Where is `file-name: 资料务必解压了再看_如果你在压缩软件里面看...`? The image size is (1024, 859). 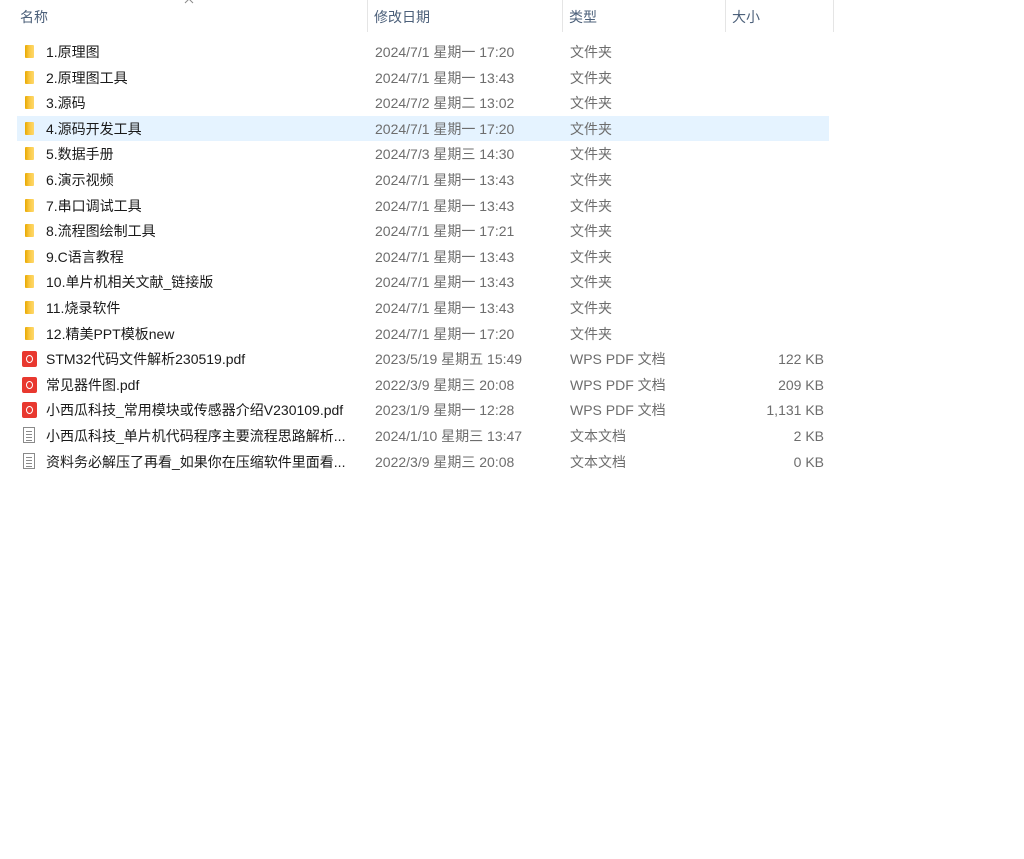 file-name: 资料务必解压了再看_如果你在压缩软件里面看... is located at coordinates (196, 461).